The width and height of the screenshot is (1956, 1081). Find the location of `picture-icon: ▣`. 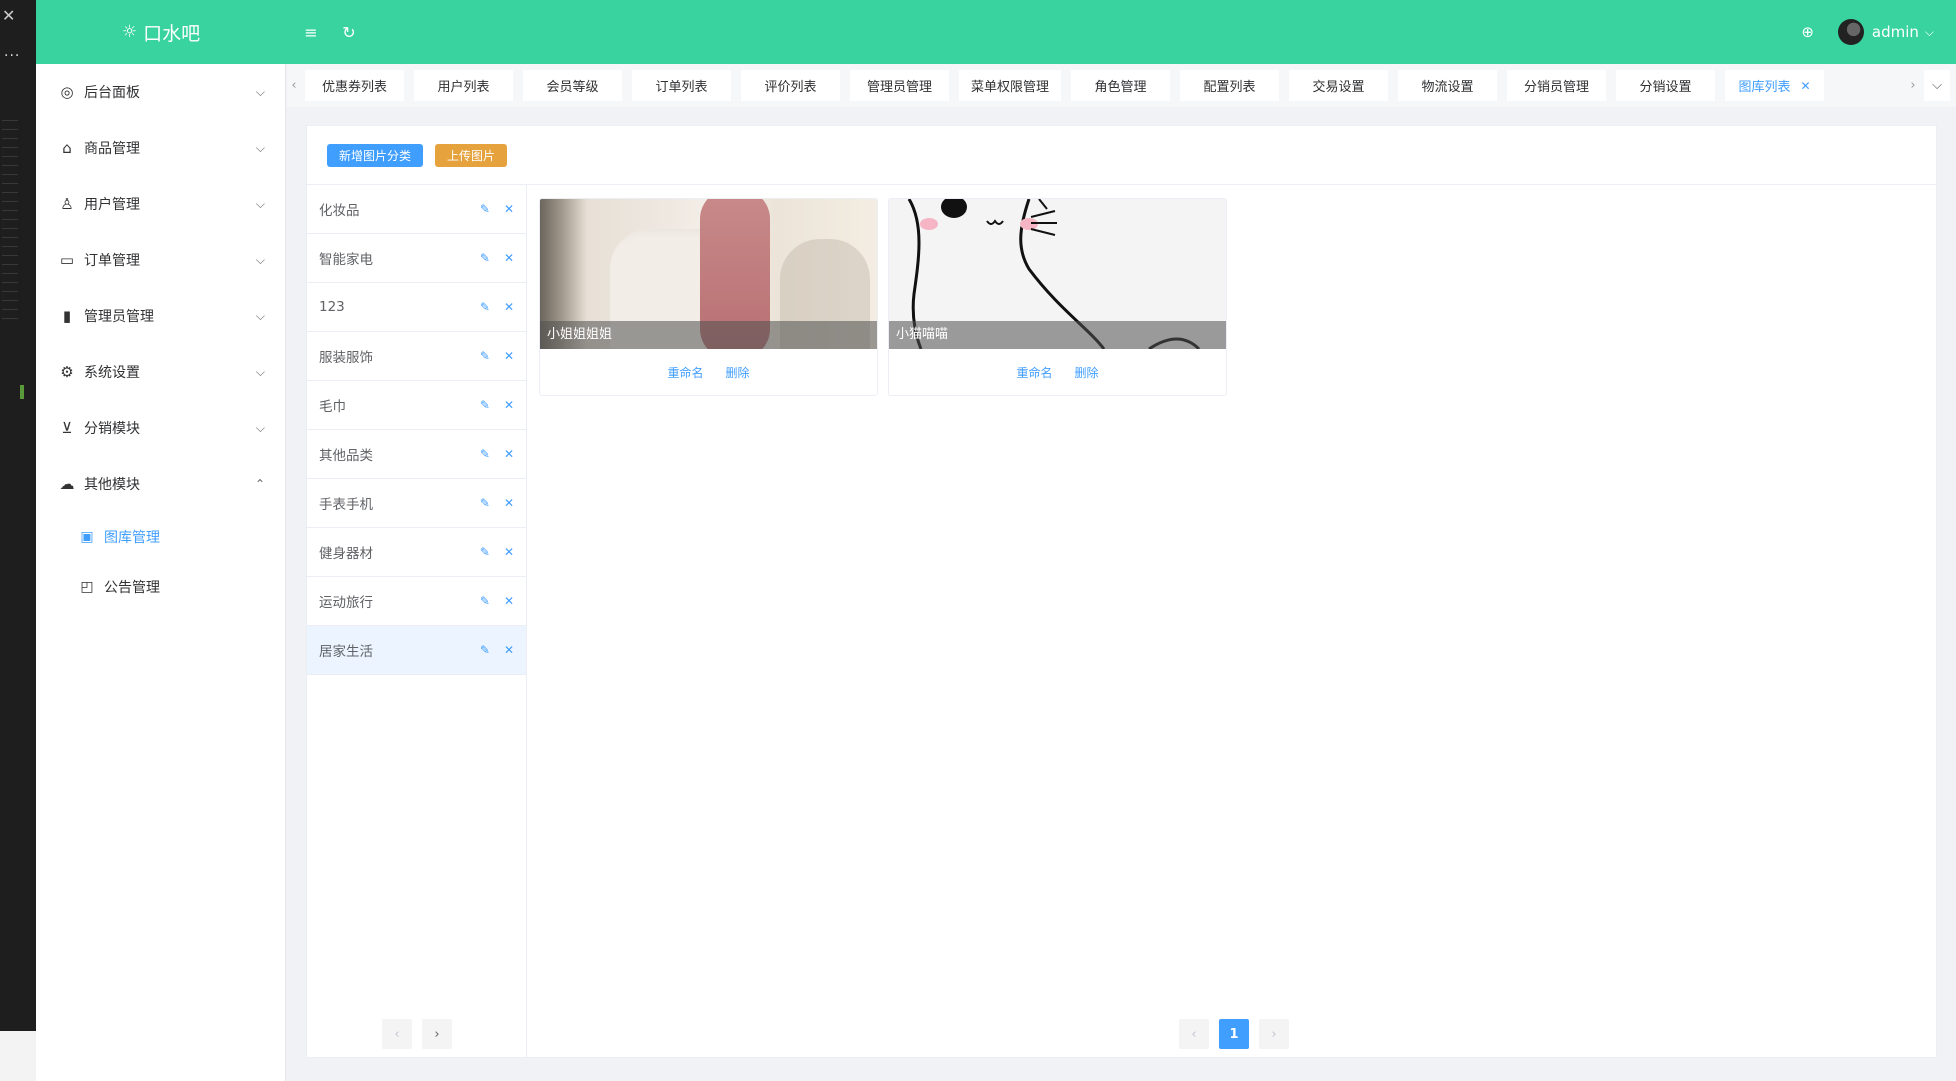

picture-icon: ▣ is located at coordinates (87, 537).